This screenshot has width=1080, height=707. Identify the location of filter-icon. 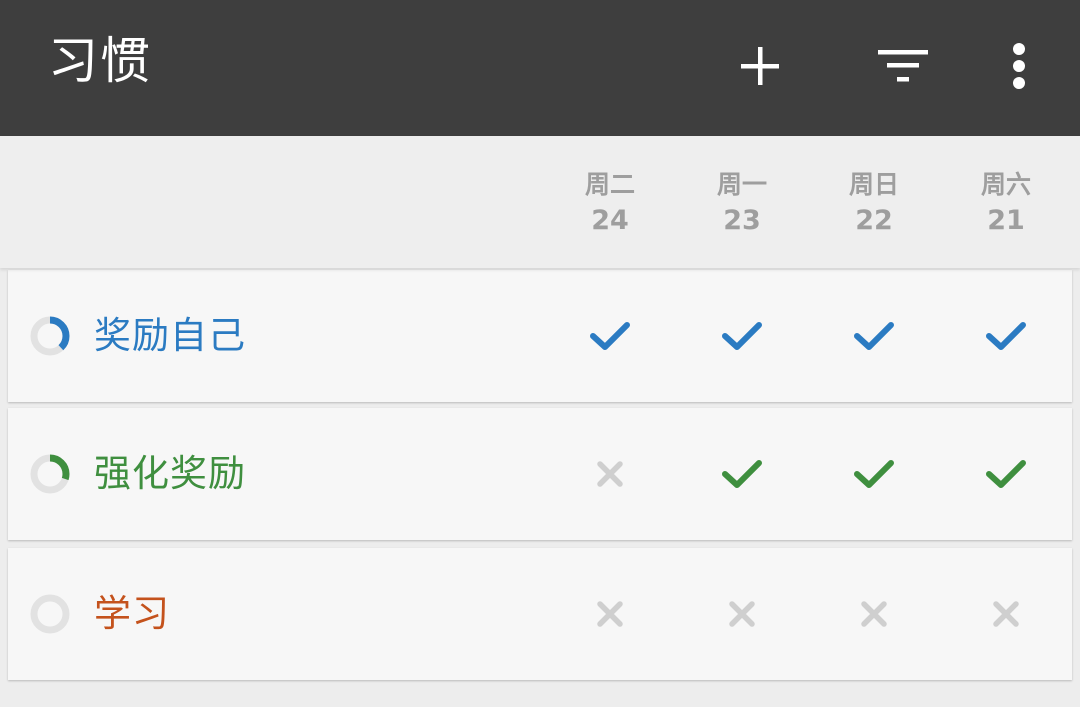
(903, 66).